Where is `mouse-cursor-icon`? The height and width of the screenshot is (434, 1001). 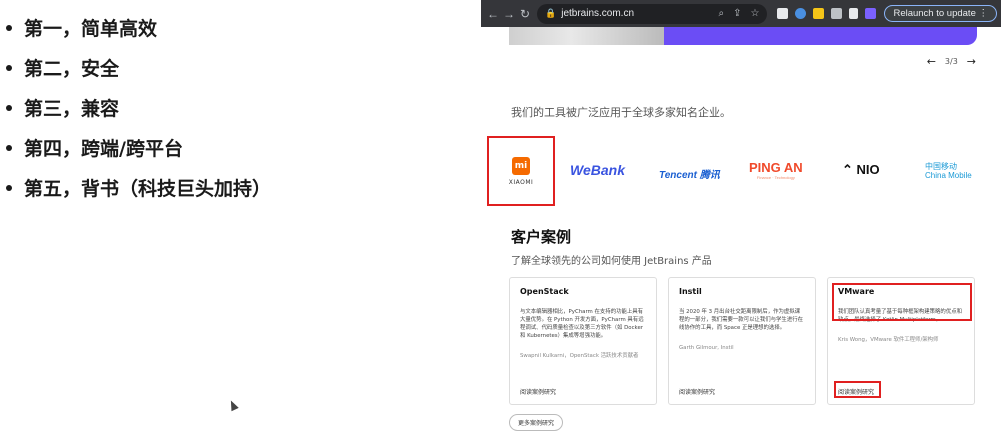 mouse-cursor-icon is located at coordinates (233, 405).